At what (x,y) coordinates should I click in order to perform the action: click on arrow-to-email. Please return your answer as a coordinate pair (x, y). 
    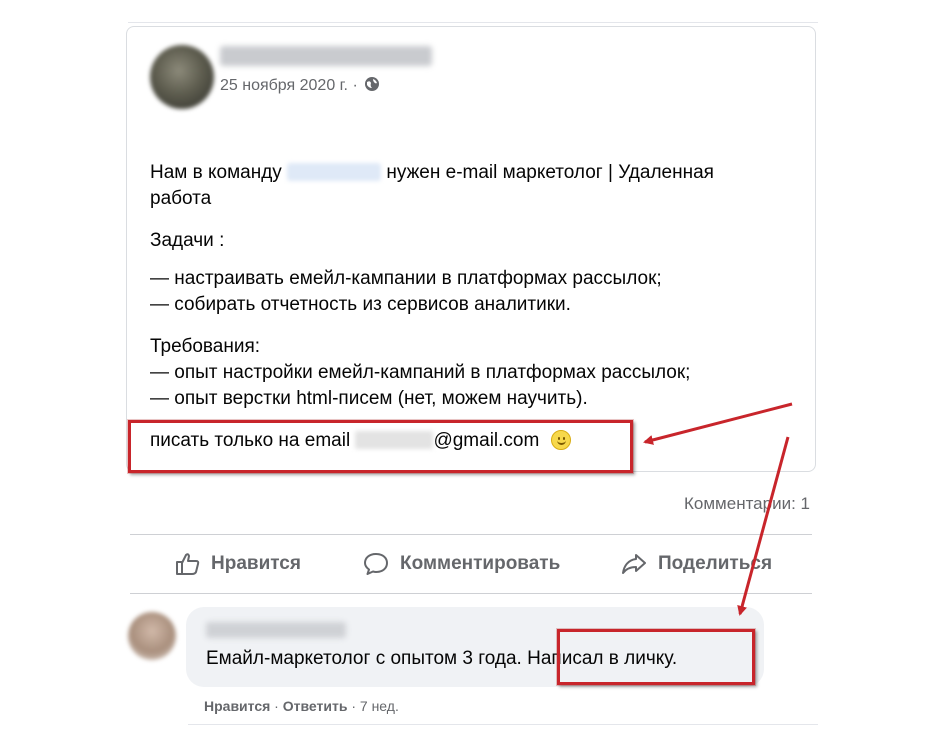
    Looking at the image, I should click on (718, 423).